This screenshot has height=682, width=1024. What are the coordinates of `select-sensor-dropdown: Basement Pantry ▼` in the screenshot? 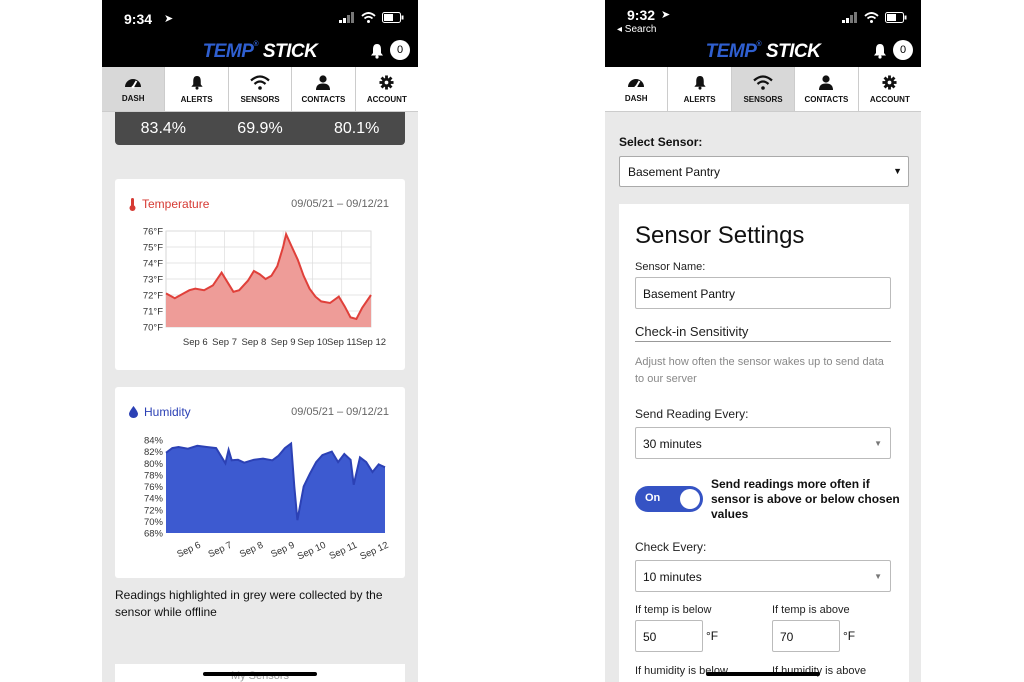 It's located at (764, 171).